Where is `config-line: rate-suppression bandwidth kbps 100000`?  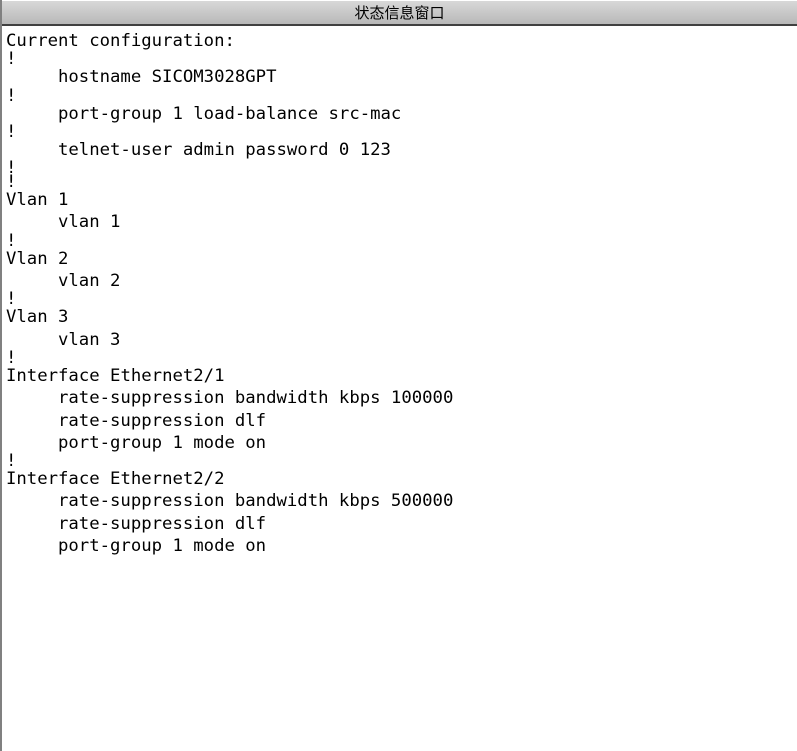 config-line: rate-suppression bandwidth kbps 100000 is located at coordinates (256, 398).